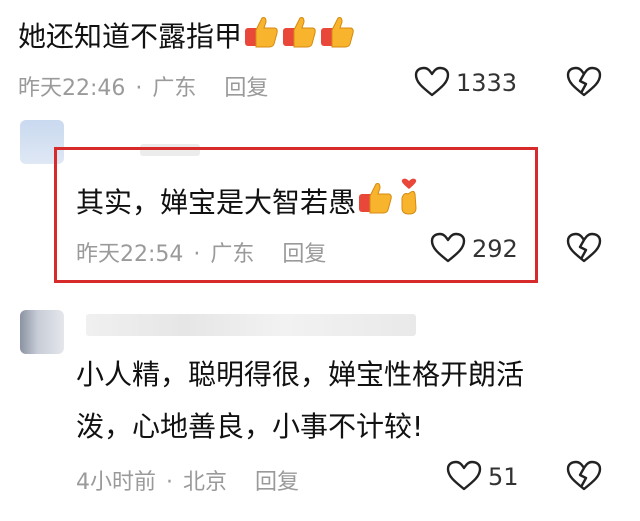 Image resolution: width=640 pixels, height=521 pixels. I want to click on comment-1-text: 她还知道不露指甲, so click(130, 36).